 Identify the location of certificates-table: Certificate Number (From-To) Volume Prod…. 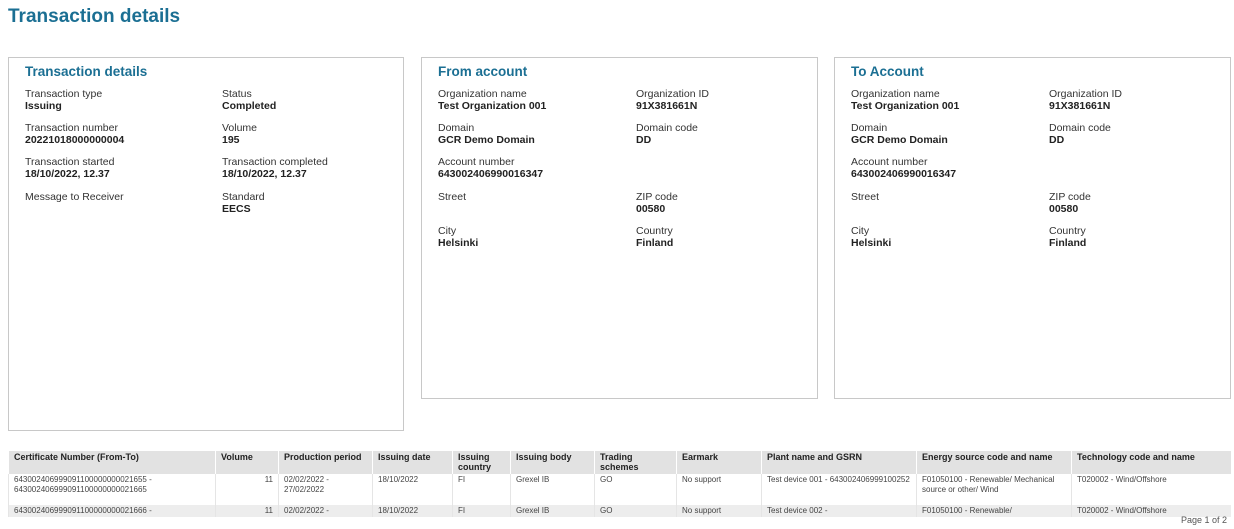
(619, 484).